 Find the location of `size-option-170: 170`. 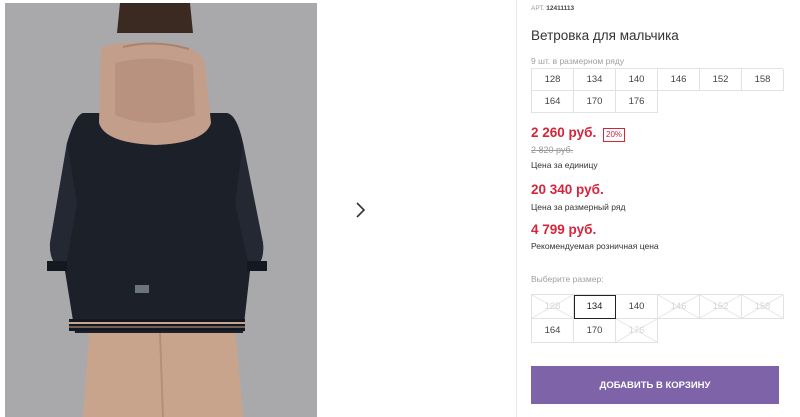

size-option-170: 170 is located at coordinates (595, 331).